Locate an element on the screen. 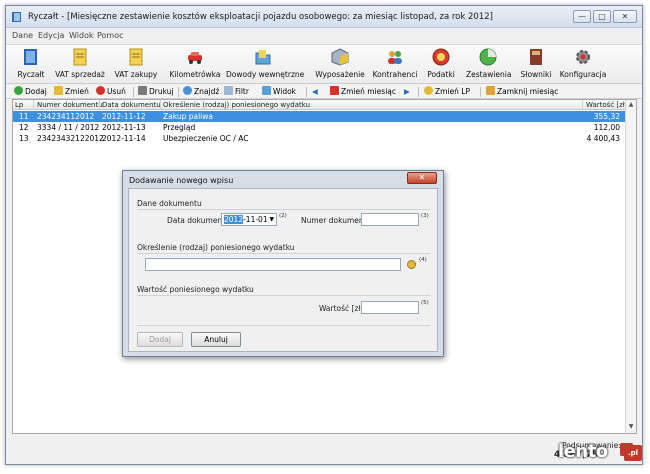  col-description: Określenie (rodzaj) poniesionego wydatku is located at coordinates (236, 105).